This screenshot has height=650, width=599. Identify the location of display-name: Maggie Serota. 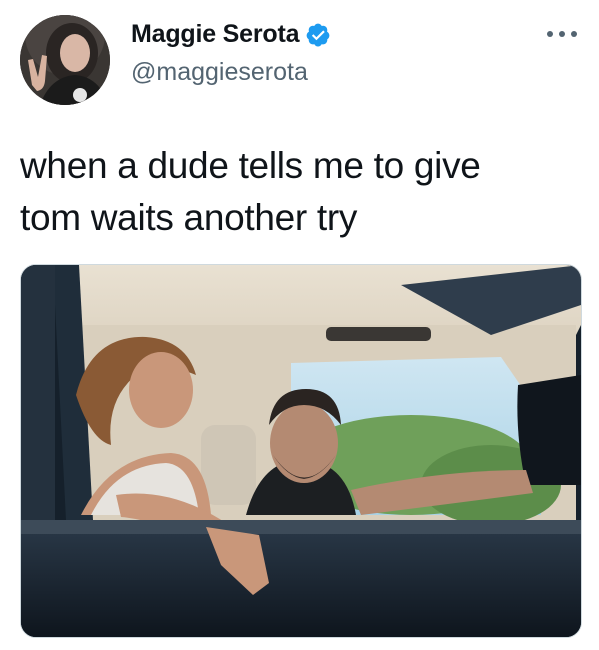
(215, 34).